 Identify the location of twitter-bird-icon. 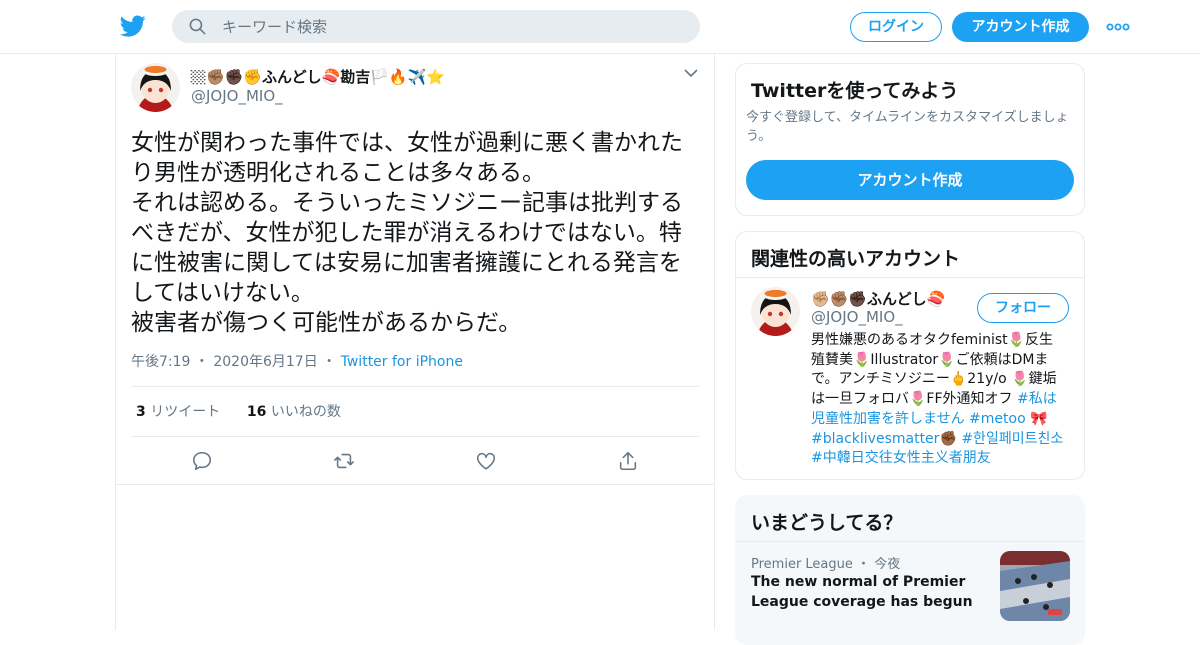
(133, 26).